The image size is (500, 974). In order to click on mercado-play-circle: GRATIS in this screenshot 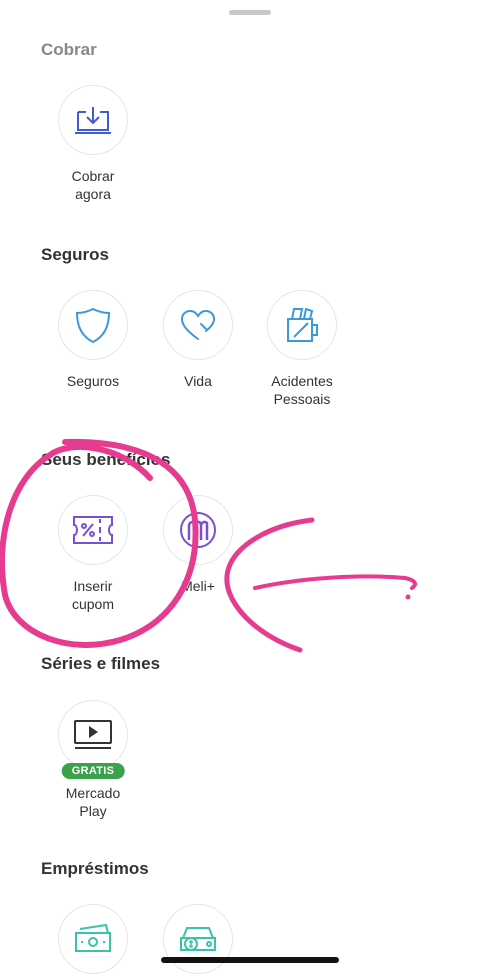, I will do `click(93, 739)`.